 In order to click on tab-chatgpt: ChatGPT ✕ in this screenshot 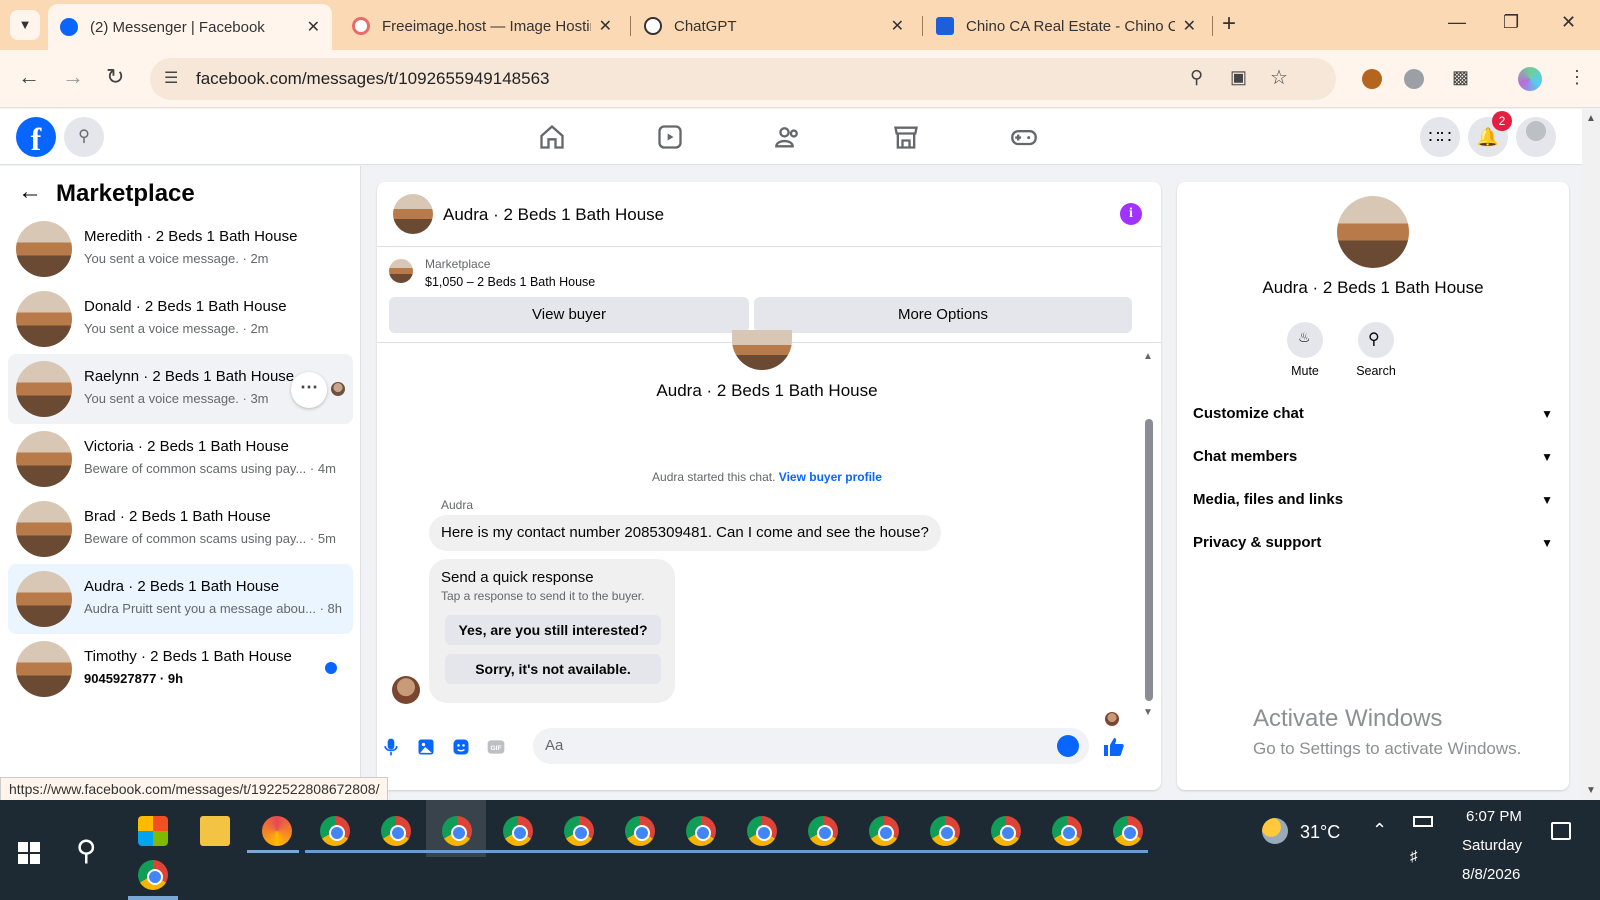, I will do `click(774, 26)`.